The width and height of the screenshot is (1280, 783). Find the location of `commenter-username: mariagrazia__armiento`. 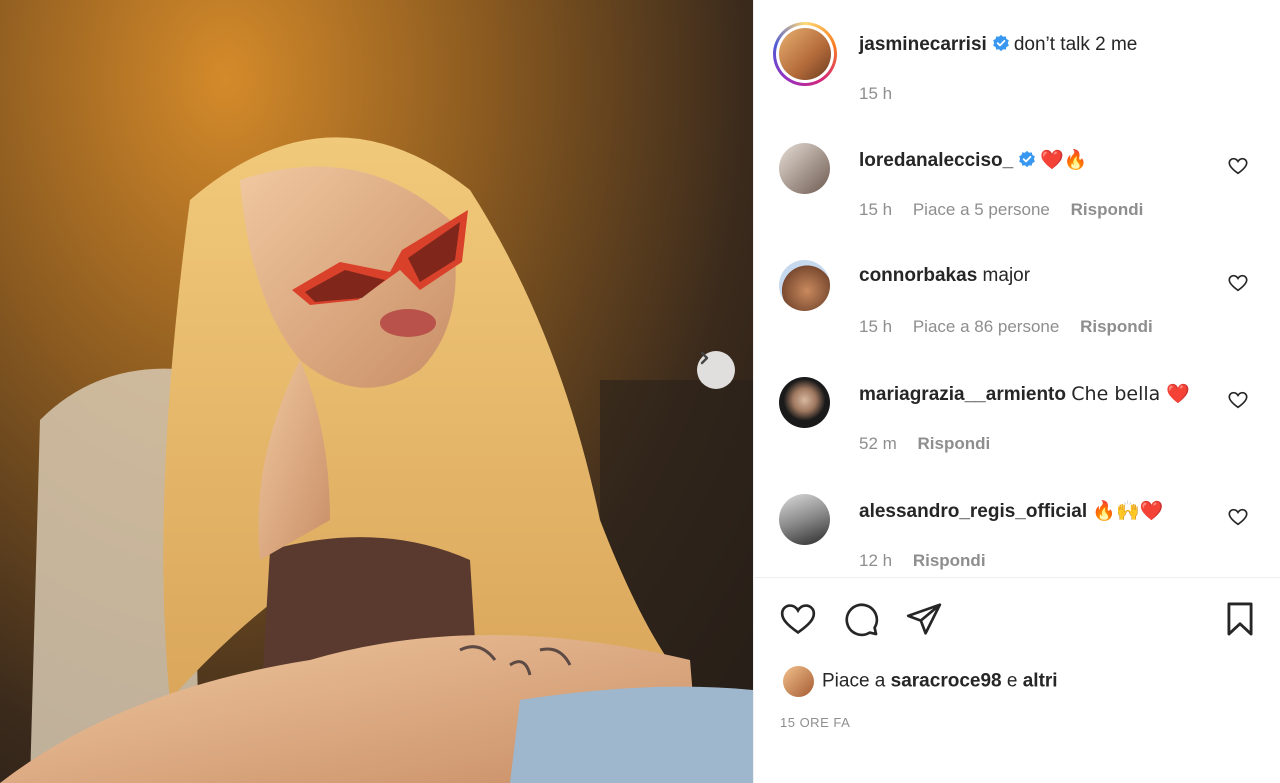

commenter-username: mariagrazia__armiento is located at coordinates (962, 394).